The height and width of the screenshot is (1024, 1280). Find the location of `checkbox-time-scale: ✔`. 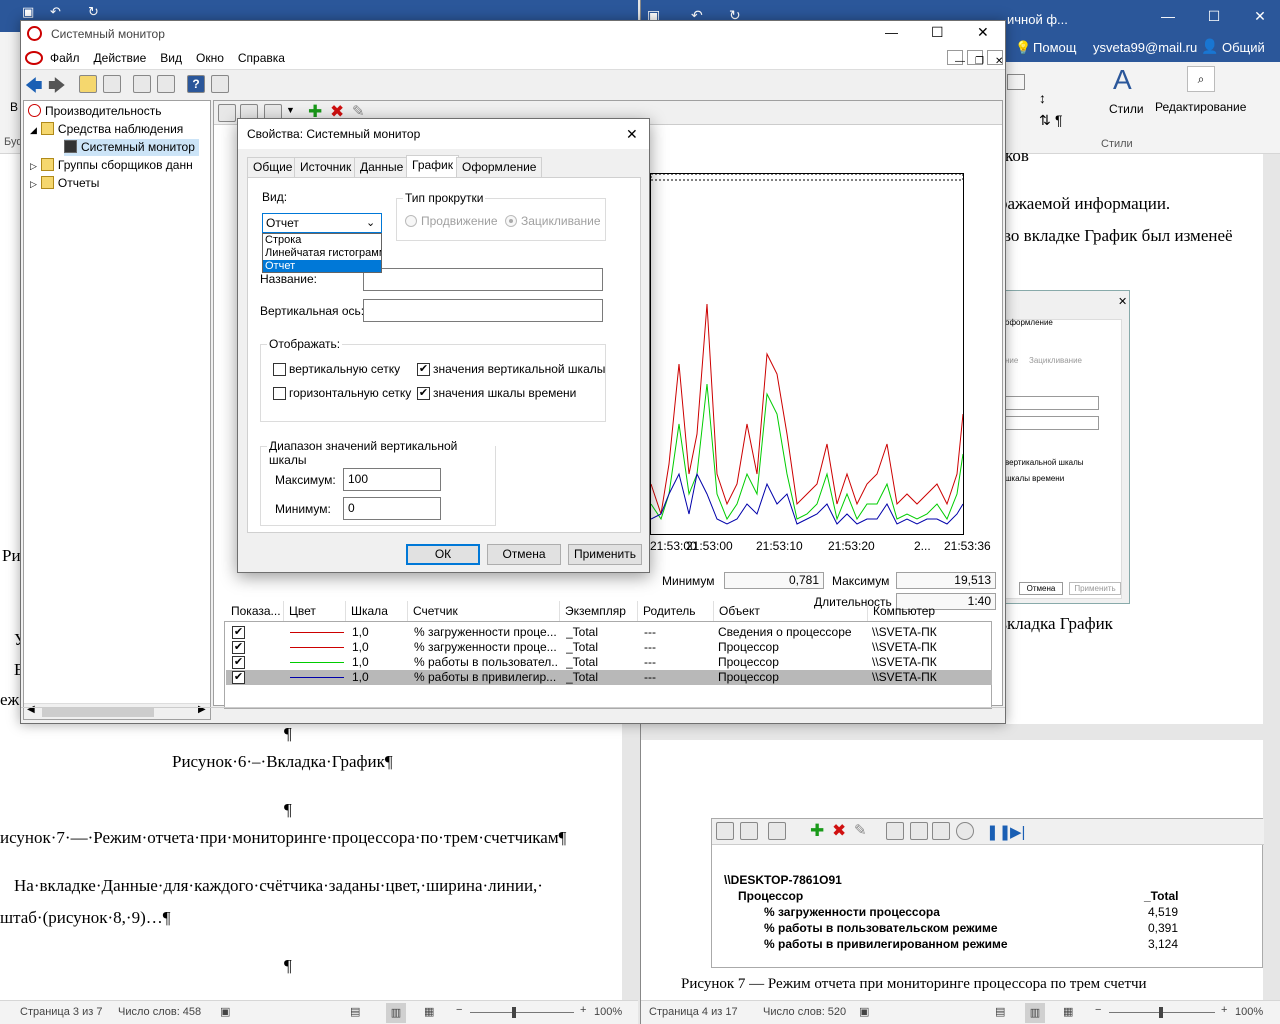

checkbox-time-scale: ✔ is located at coordinates (423, 393).